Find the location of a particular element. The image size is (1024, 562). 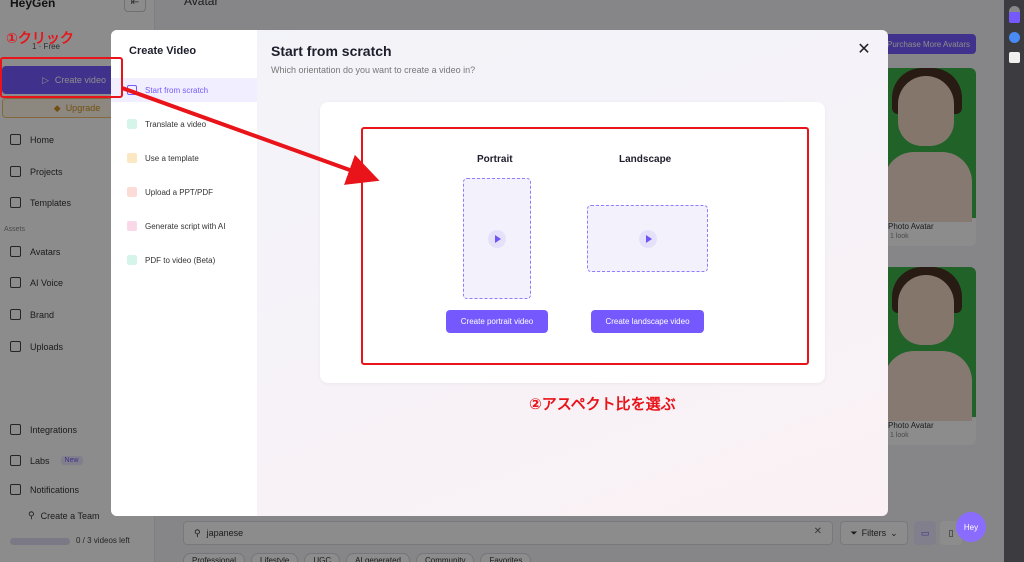

menu-item-generate-script: Generate script with AI is located at coordinates (184, 226).